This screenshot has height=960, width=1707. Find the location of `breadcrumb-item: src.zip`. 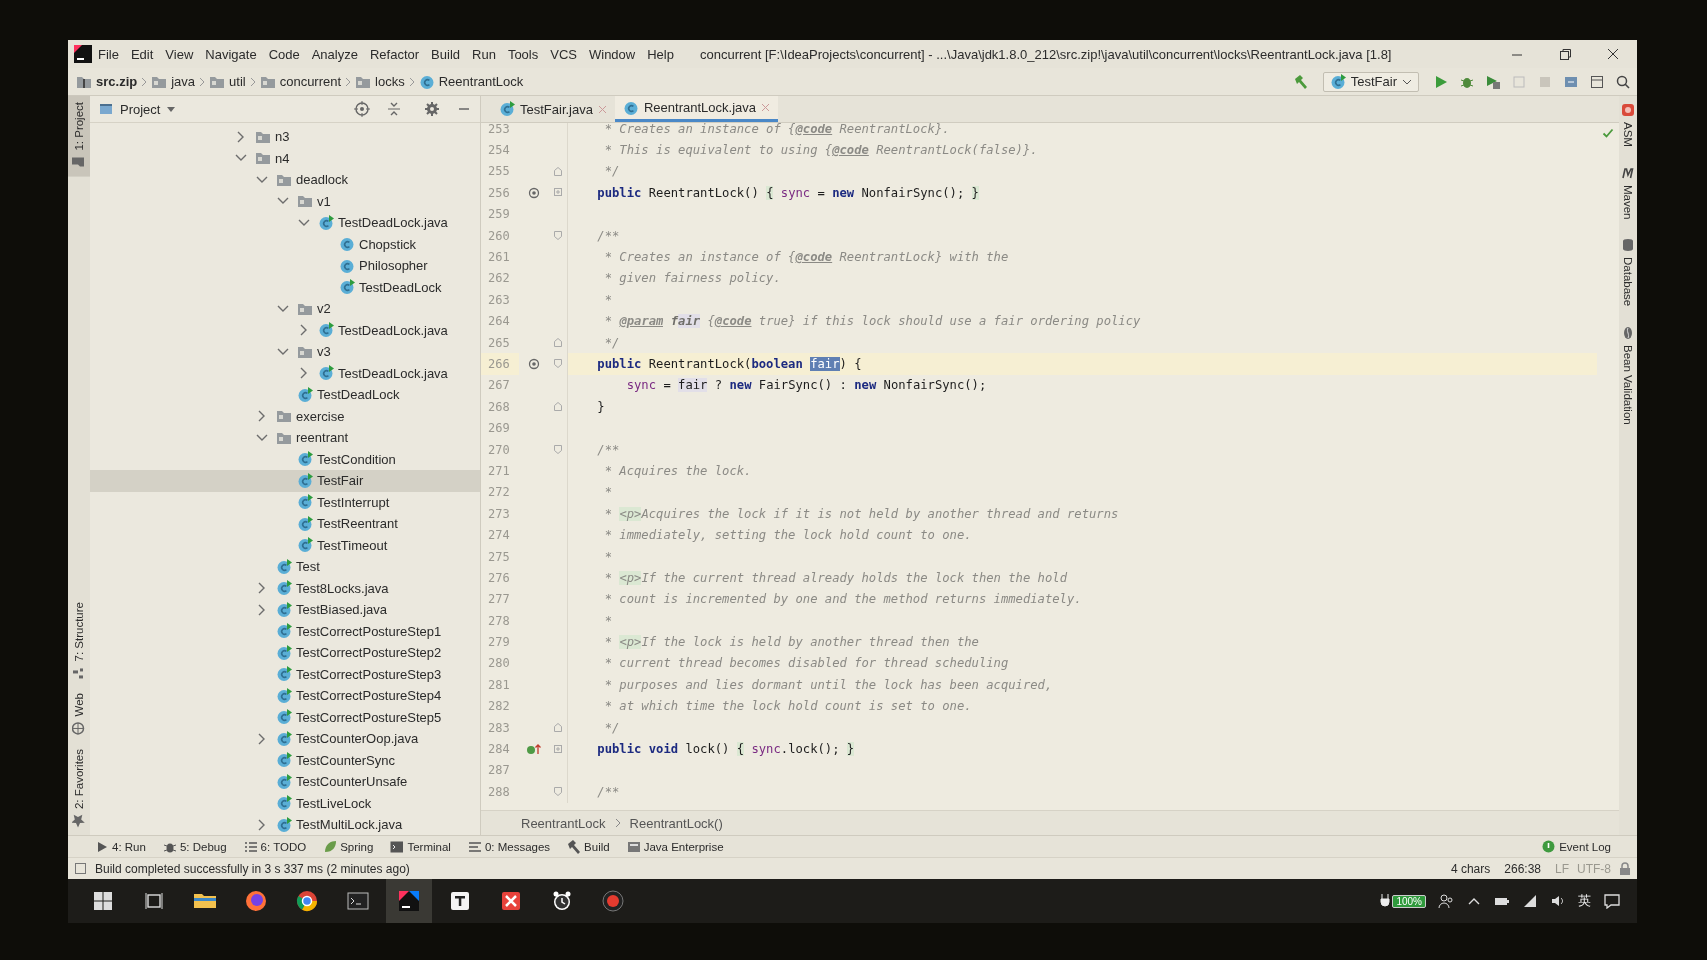

breadcrumb-item: src.zip is located at coordinates (107, 81).